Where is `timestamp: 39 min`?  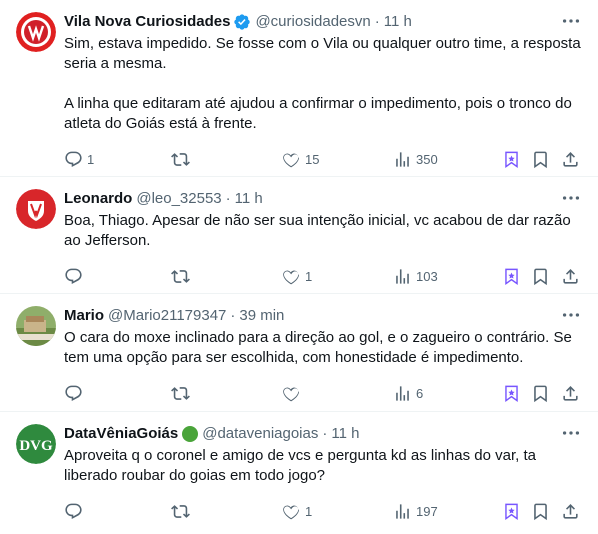
timestamp: 39 min is located at coordinates (261, 316).